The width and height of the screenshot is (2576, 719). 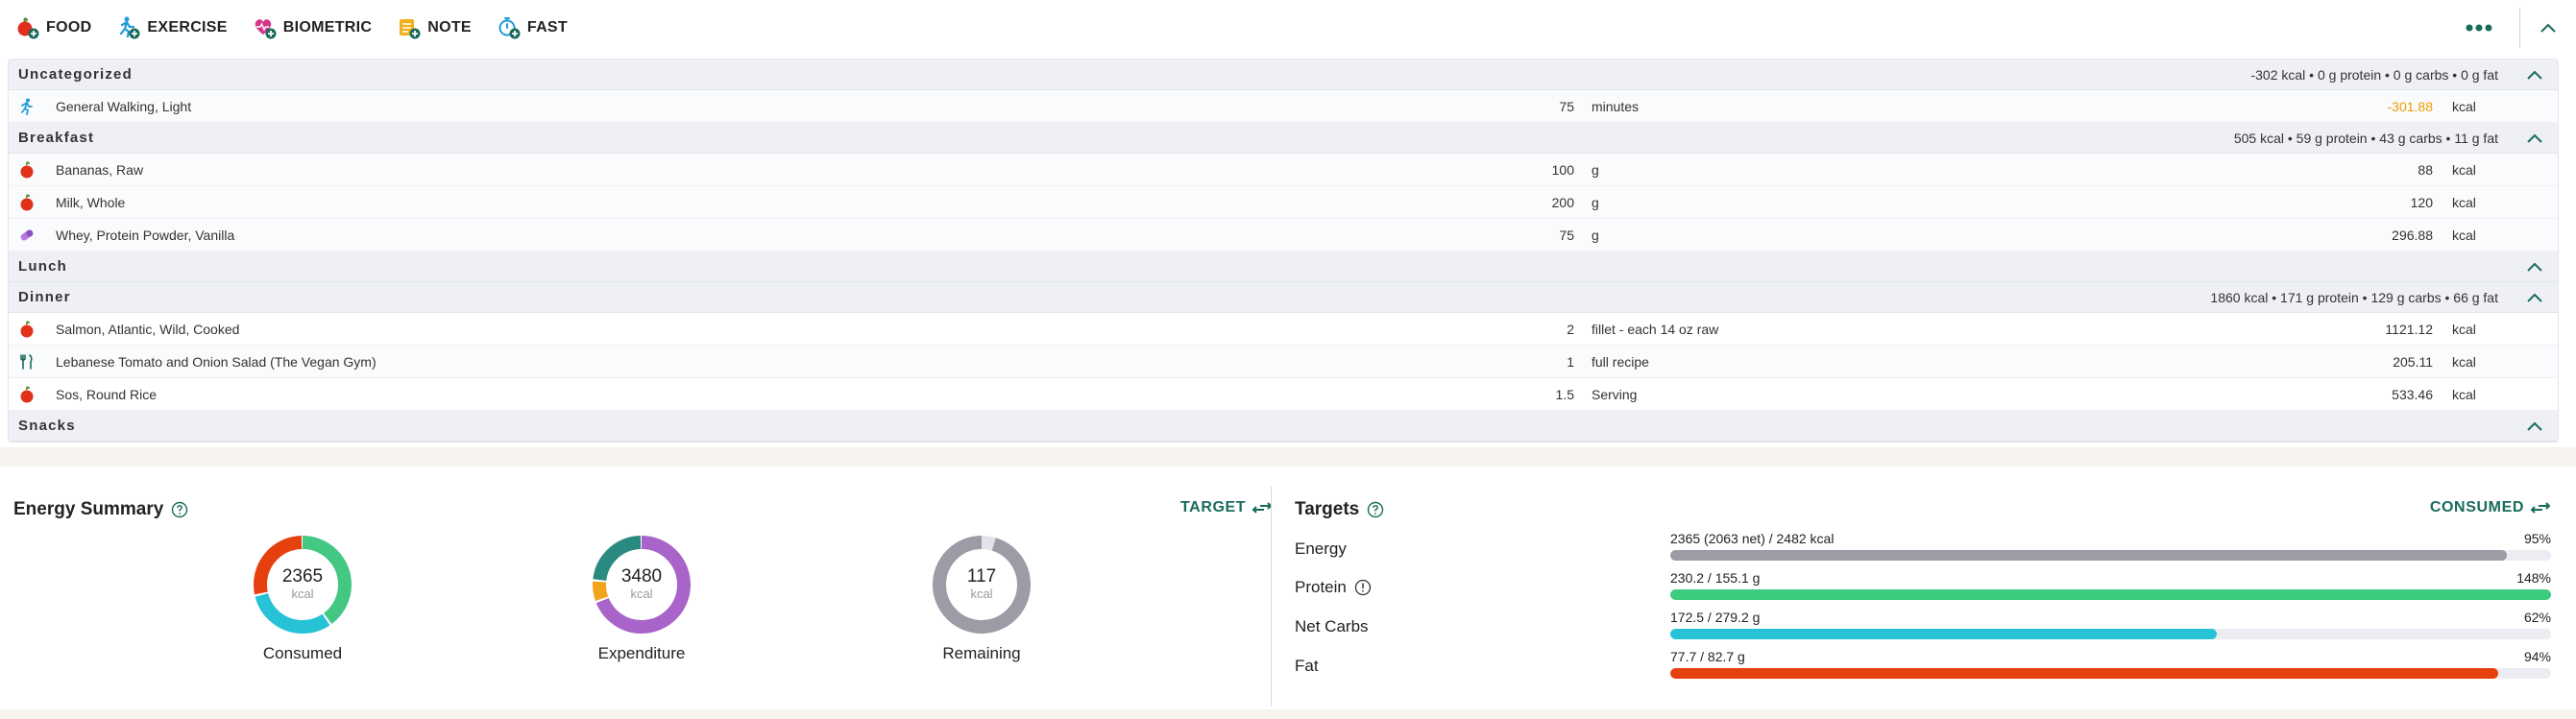 I want to click on add-fast-button: FAST, so click(x=532, y=27).